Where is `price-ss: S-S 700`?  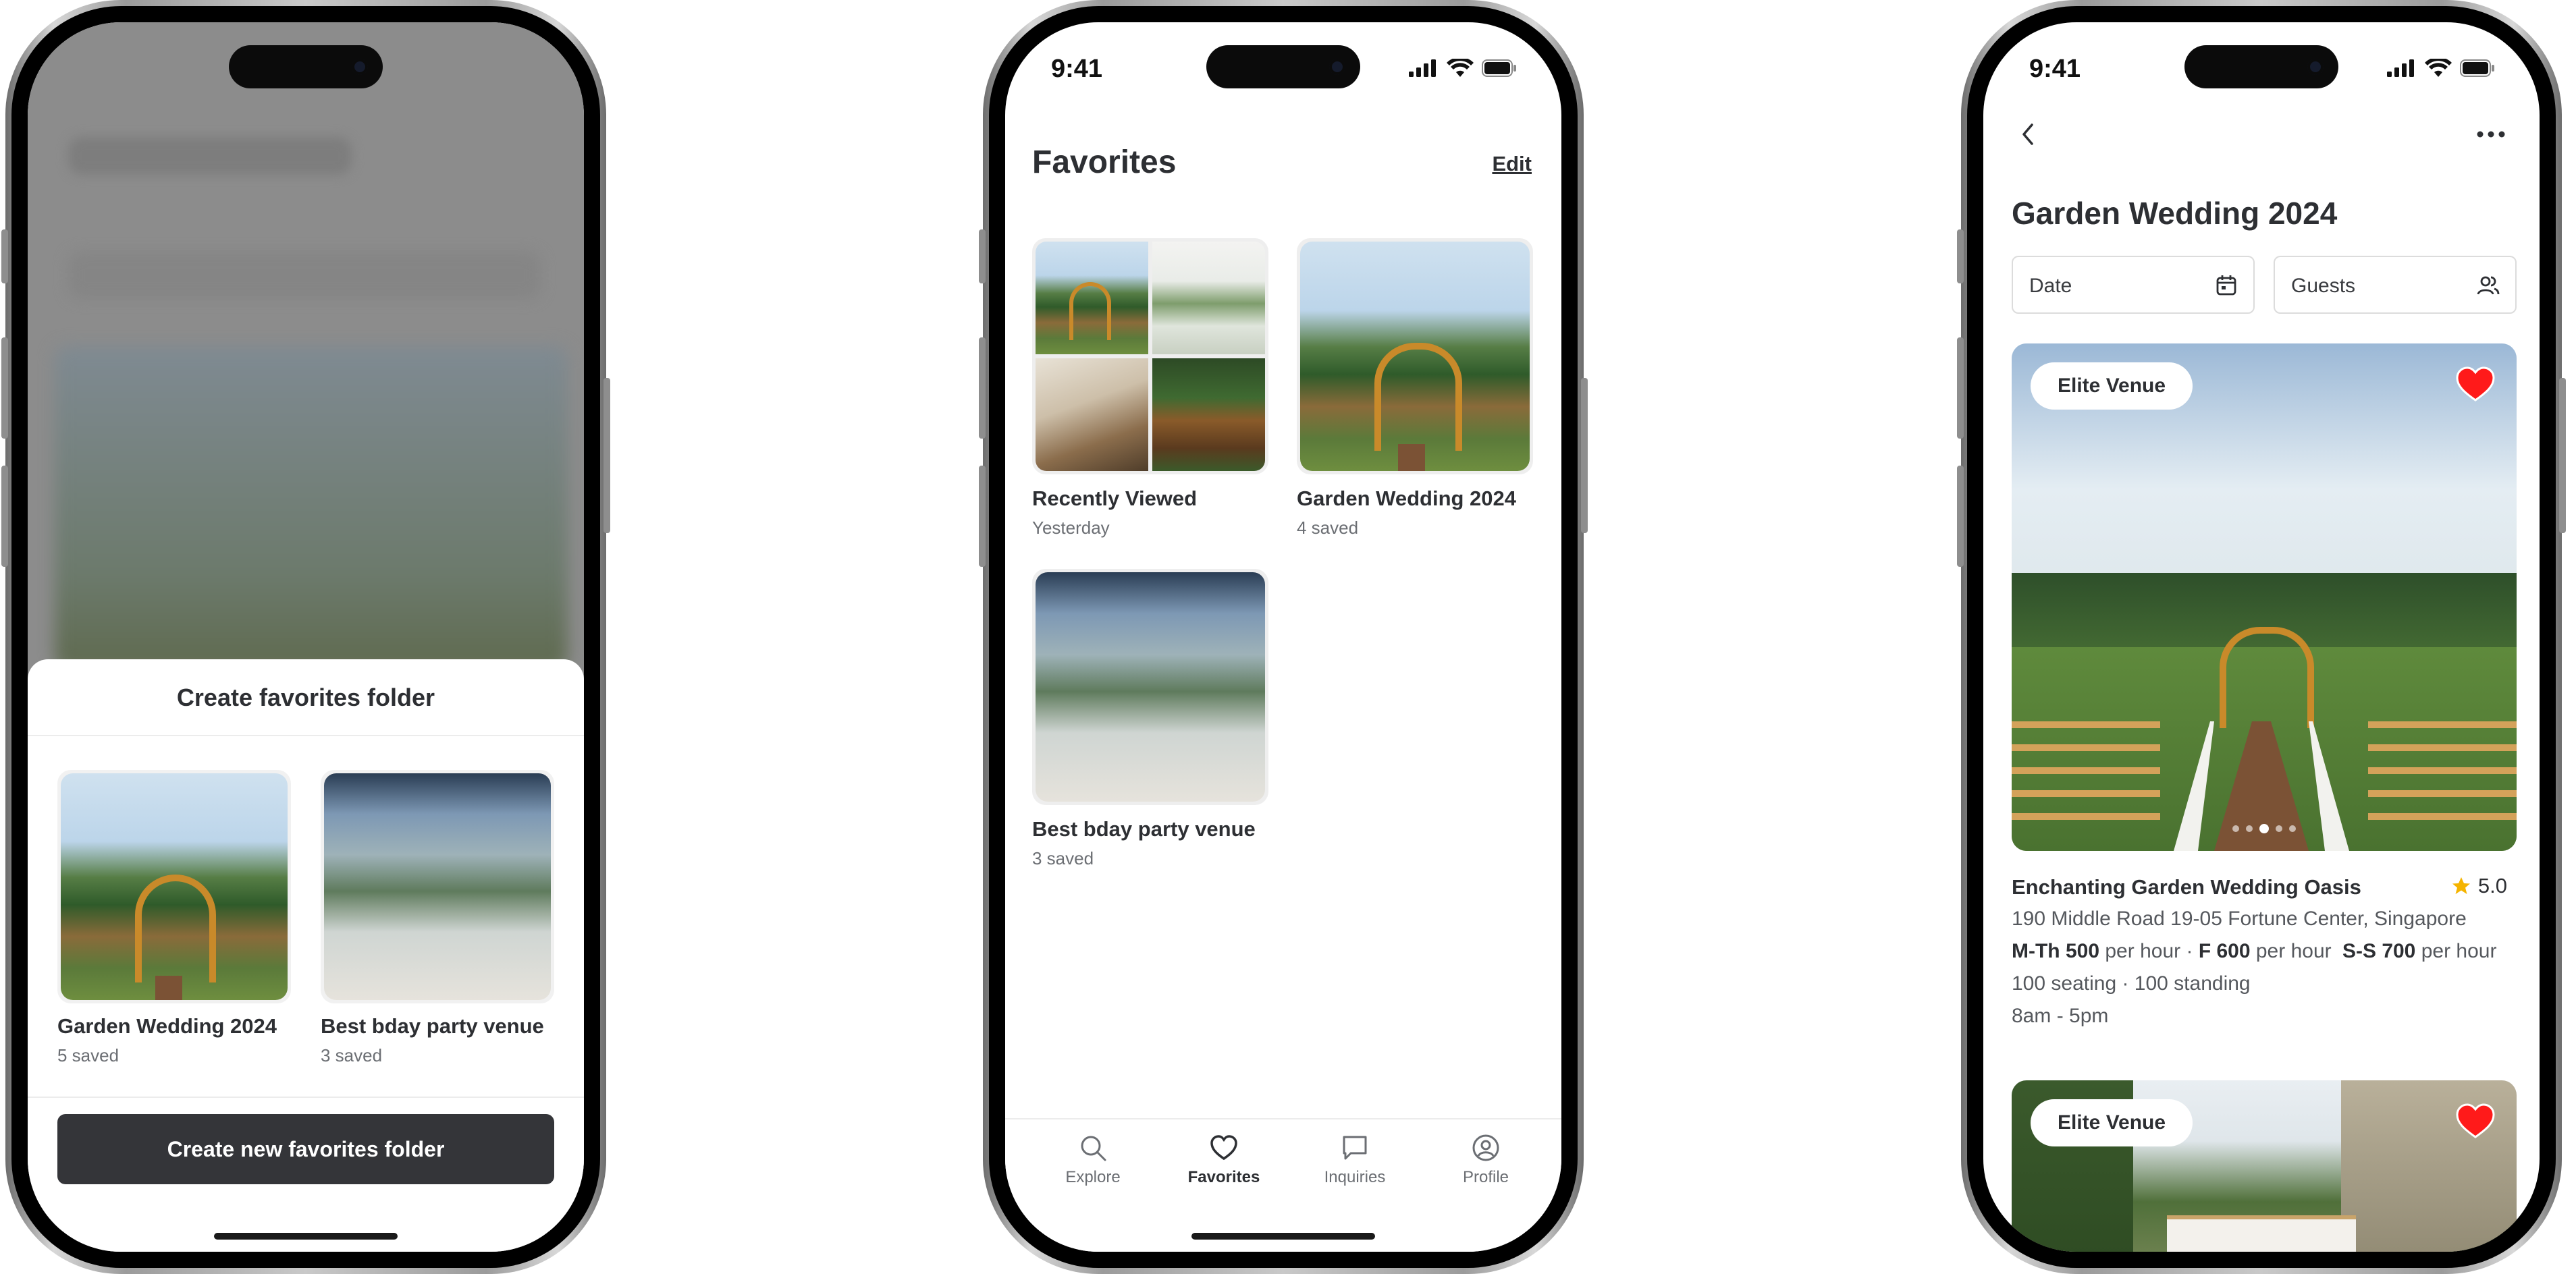
price-ss: S-S 700 is located at coordinates (2379, 951).